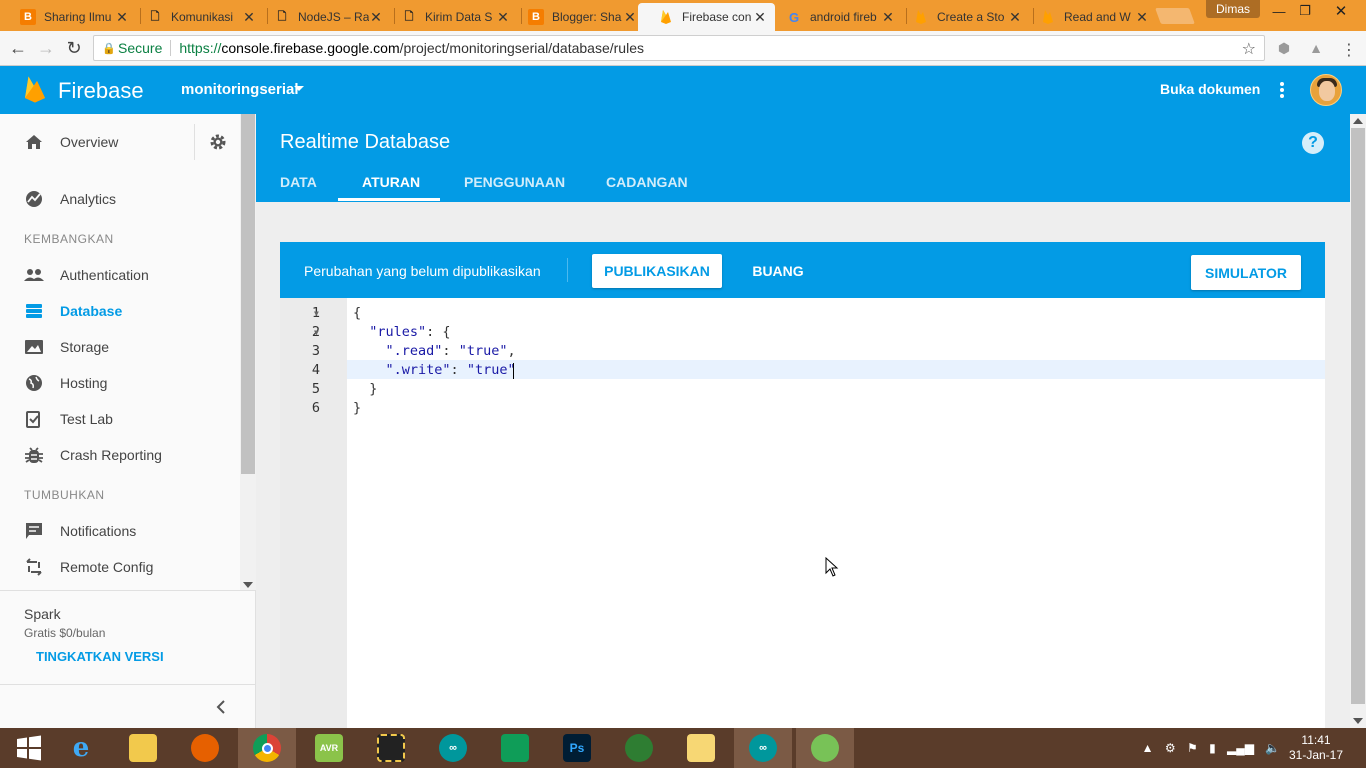 This screenshot has width=1366, height=768. I want to click on sidebar-item-hosting: Hosting, so click(120, 383).